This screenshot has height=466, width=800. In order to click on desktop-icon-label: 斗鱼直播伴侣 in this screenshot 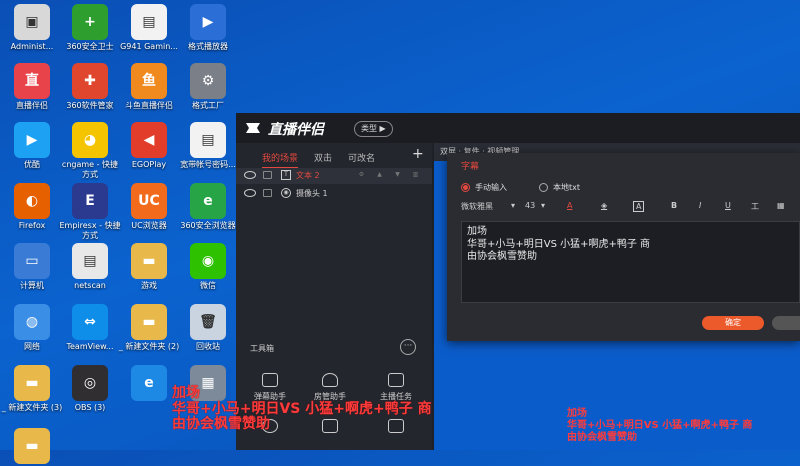, I will do `click(149, 105)`.